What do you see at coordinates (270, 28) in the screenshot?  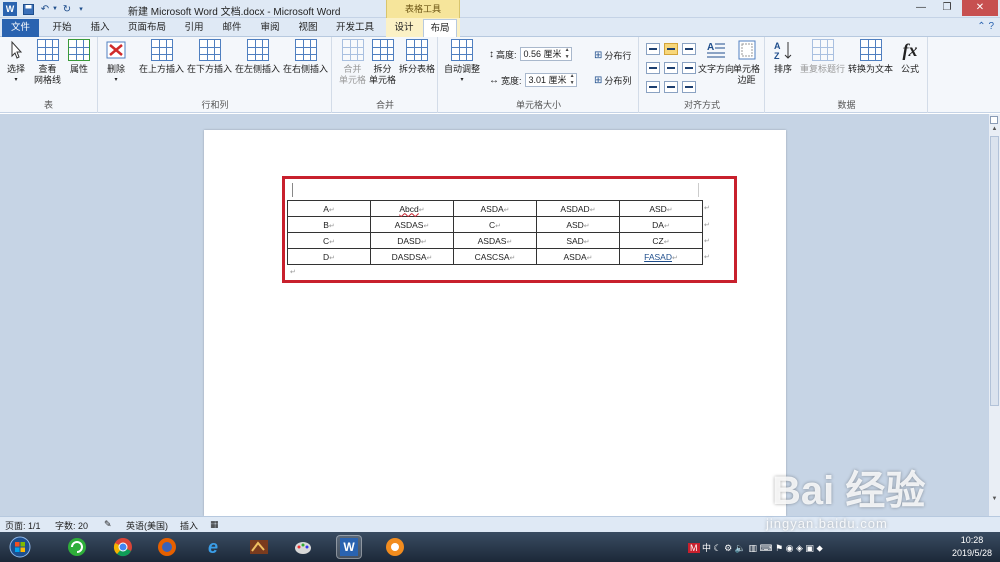 I see `tab-review: 审阅` at bounding box center [270, 28].